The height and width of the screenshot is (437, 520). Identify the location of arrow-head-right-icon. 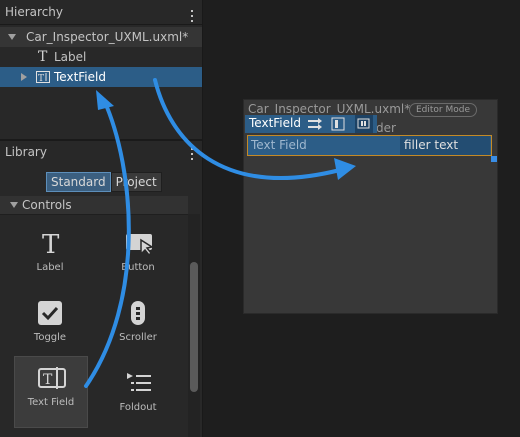
(345, 169).